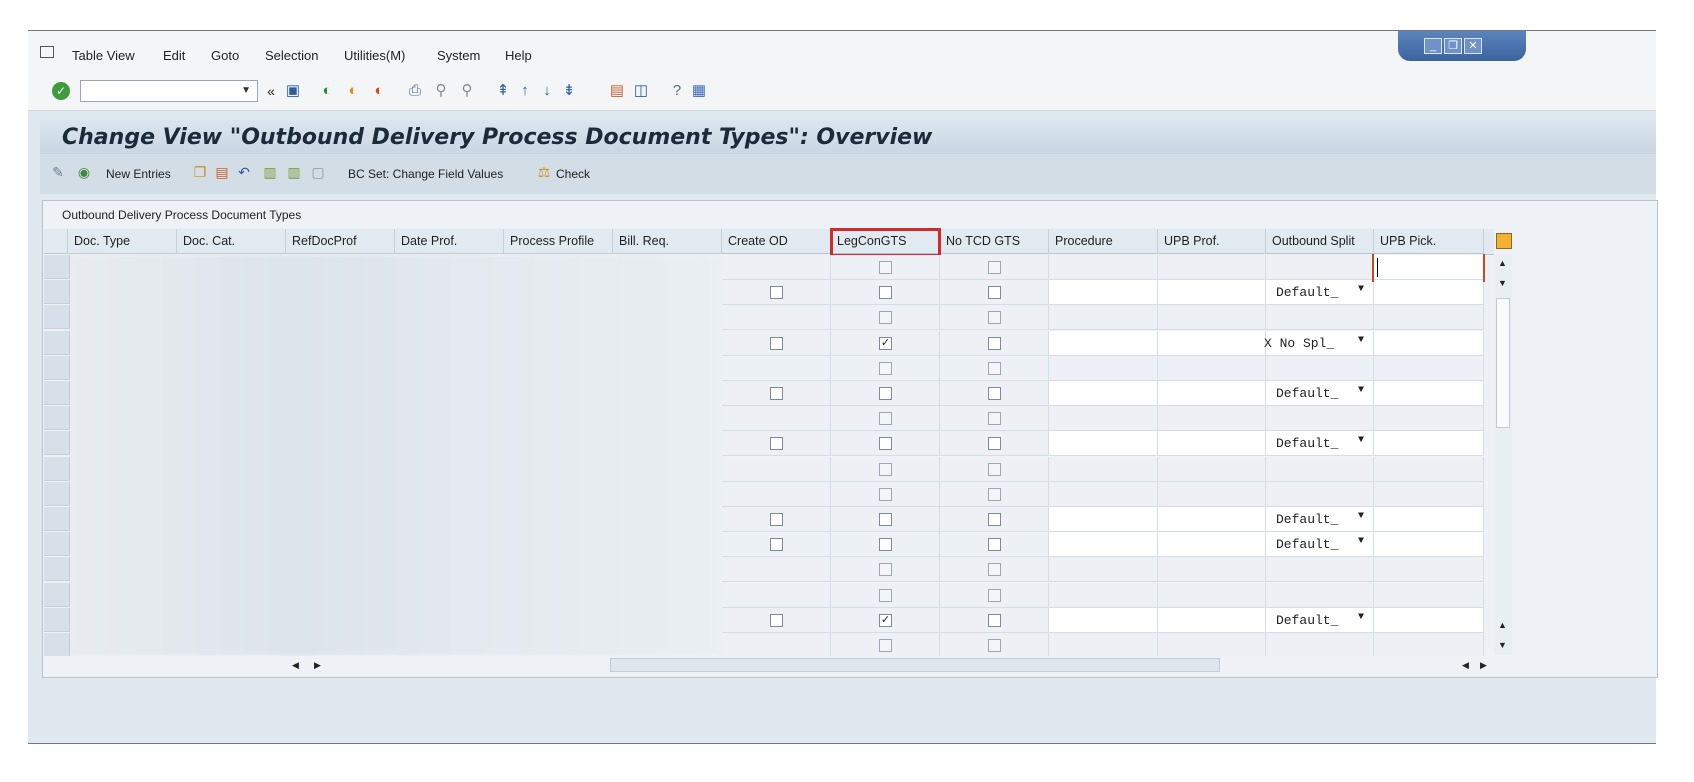 This screenshot has width=1694, height=782. I want to click on col-outbound-split: Outbound Split, so click(1320, 241).